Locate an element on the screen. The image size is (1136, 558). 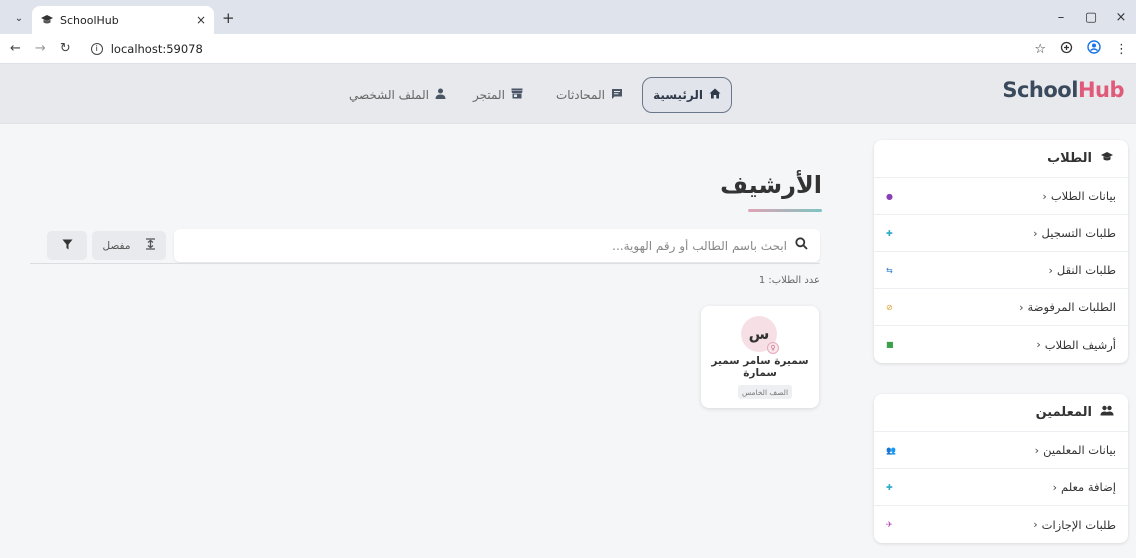
sidebar-item-student-data: ● بيانات الطلاب ‹ is located at coordinates (1001, 196).